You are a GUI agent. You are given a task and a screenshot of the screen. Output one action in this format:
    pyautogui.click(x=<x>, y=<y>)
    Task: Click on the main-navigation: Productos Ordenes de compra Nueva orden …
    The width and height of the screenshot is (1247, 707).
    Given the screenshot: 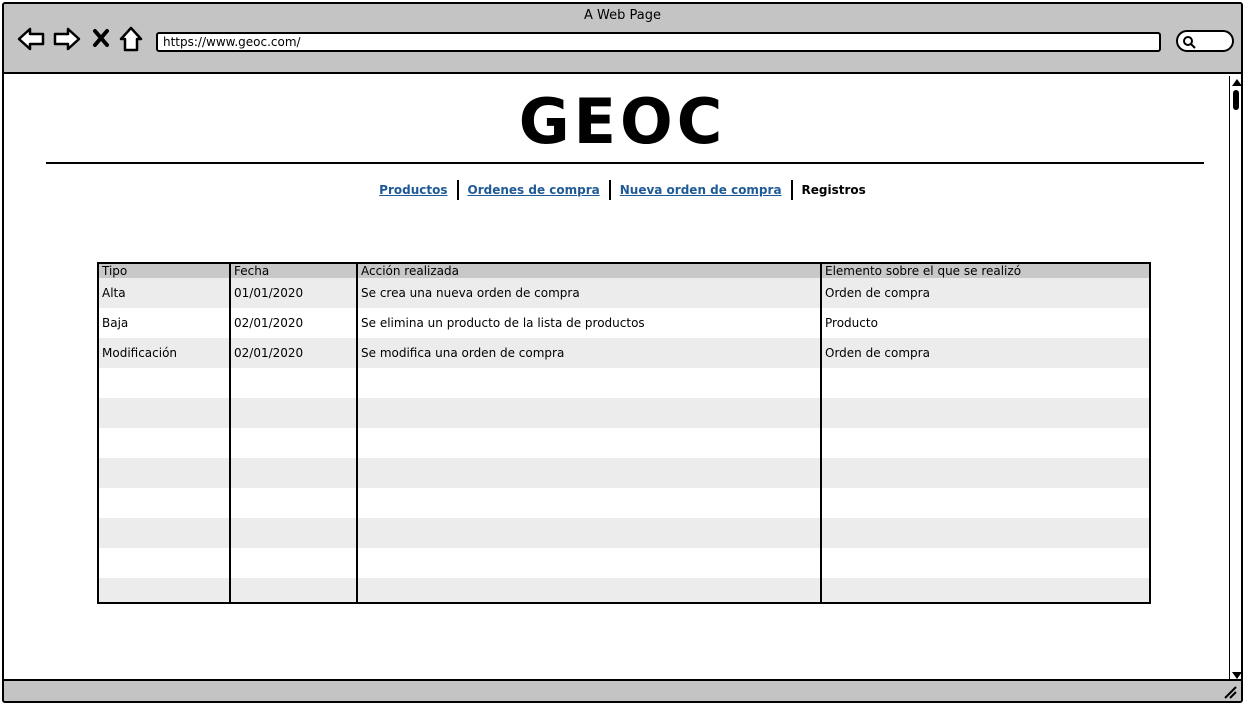 What is the action you would take?
    pyautogui.click(x=622, y=190)
    